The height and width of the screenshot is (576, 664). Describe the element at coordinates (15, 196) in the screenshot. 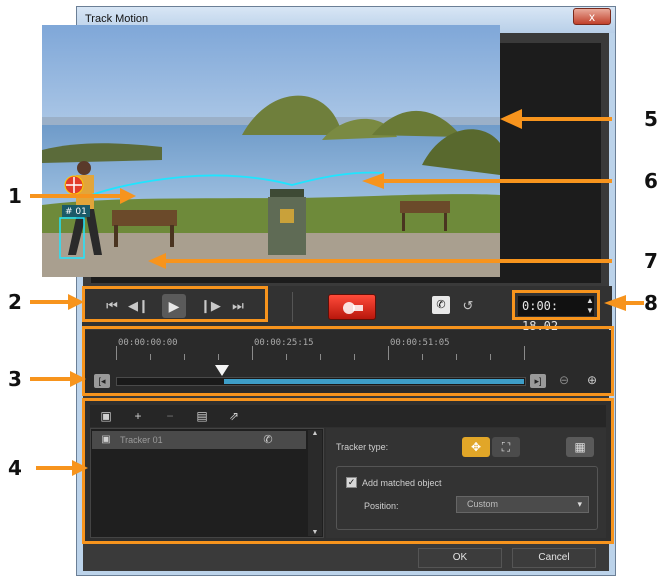

I see `callout-1: 1` at that location.